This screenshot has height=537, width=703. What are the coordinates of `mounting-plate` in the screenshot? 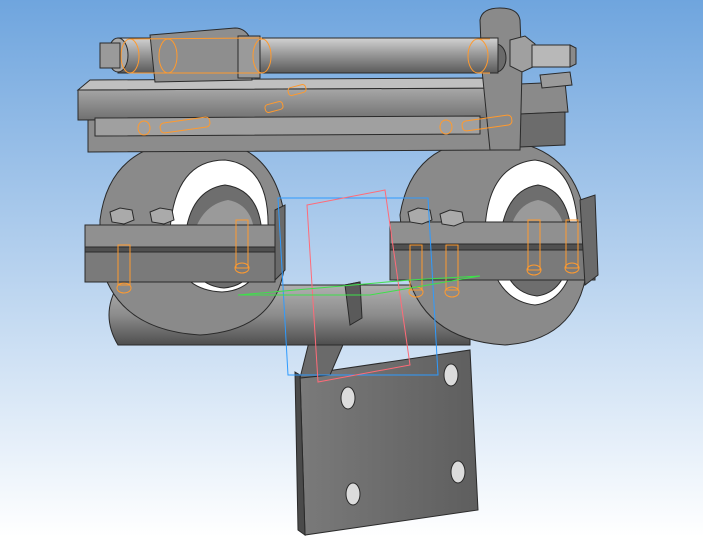 It's located at (386, 442).